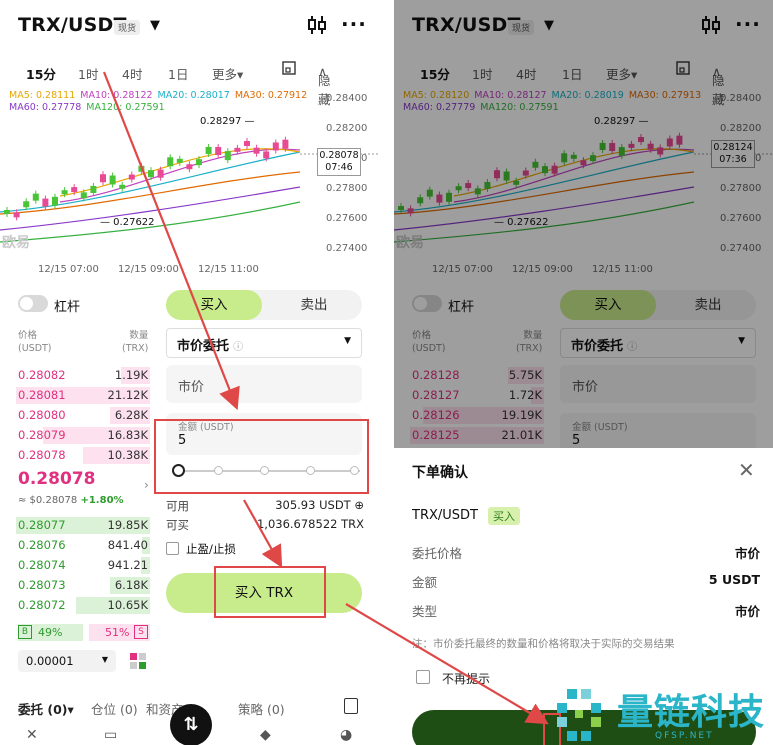 This screenshot has width=773, height=745. What do you see at coordinates (691, 712) in the screenshot?
I see `brand-name: 量链科技` at bounding box center [691, 712].